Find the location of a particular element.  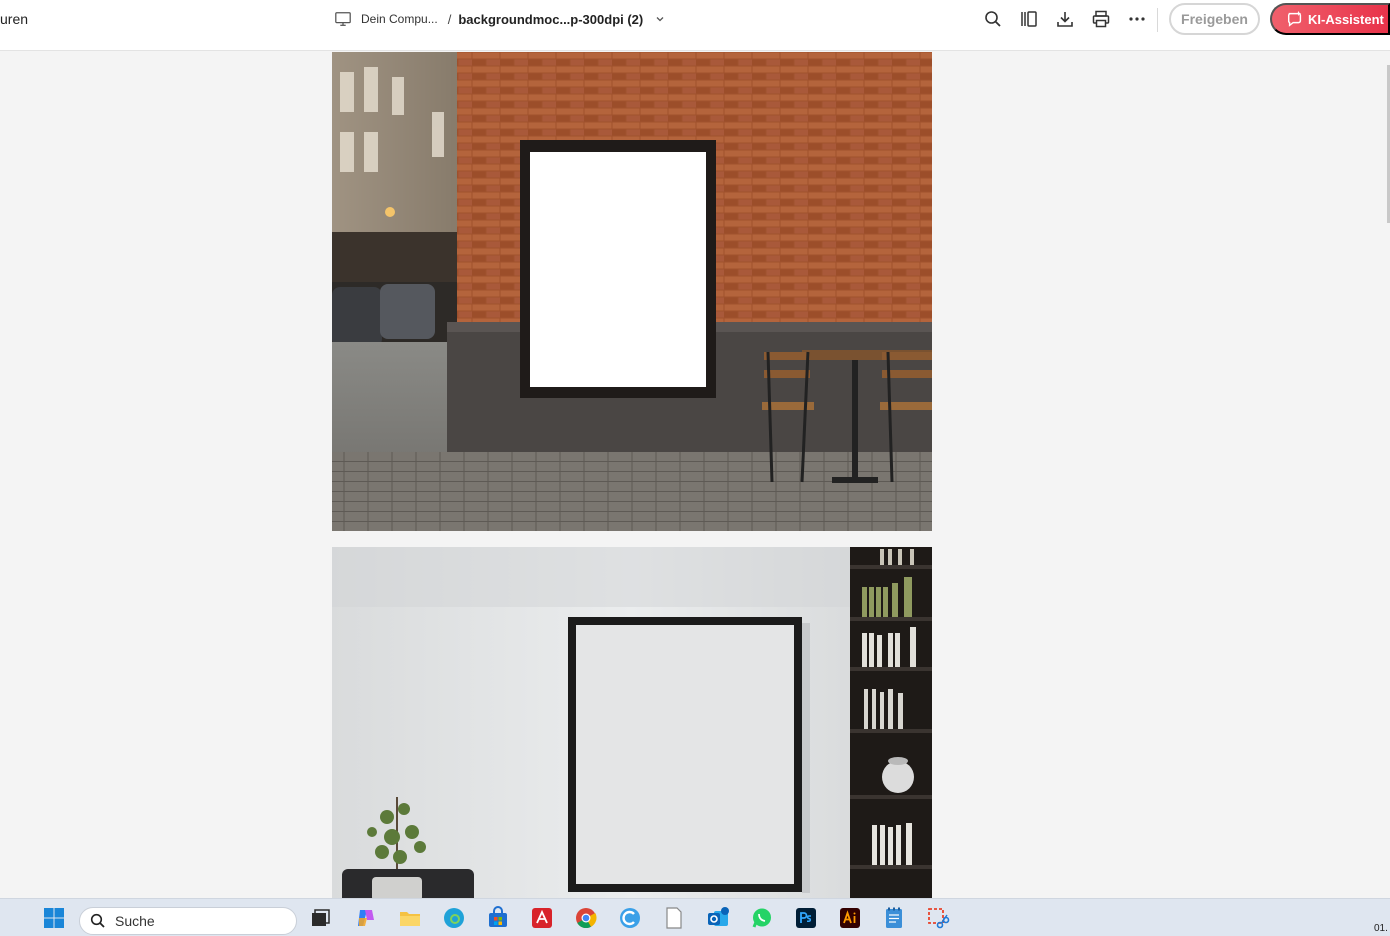

file-explorer-icon is located at coordinates (410, 919).